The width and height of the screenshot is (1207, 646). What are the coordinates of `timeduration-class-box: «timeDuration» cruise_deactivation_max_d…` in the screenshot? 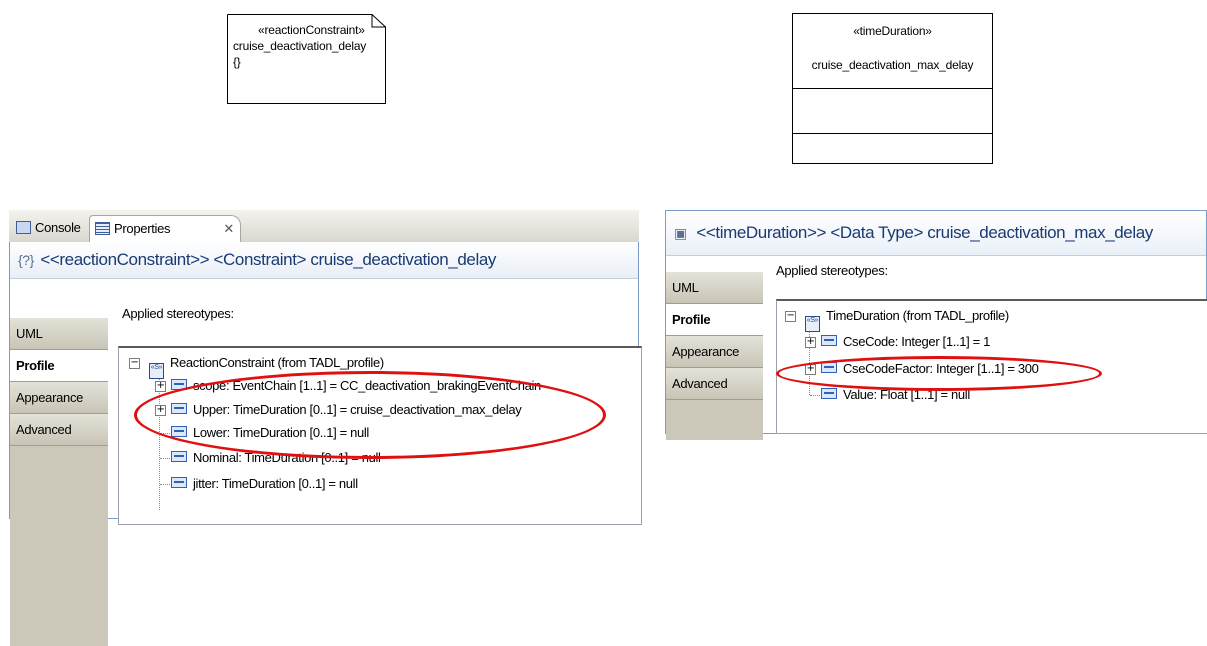 It's located at (892, 88).